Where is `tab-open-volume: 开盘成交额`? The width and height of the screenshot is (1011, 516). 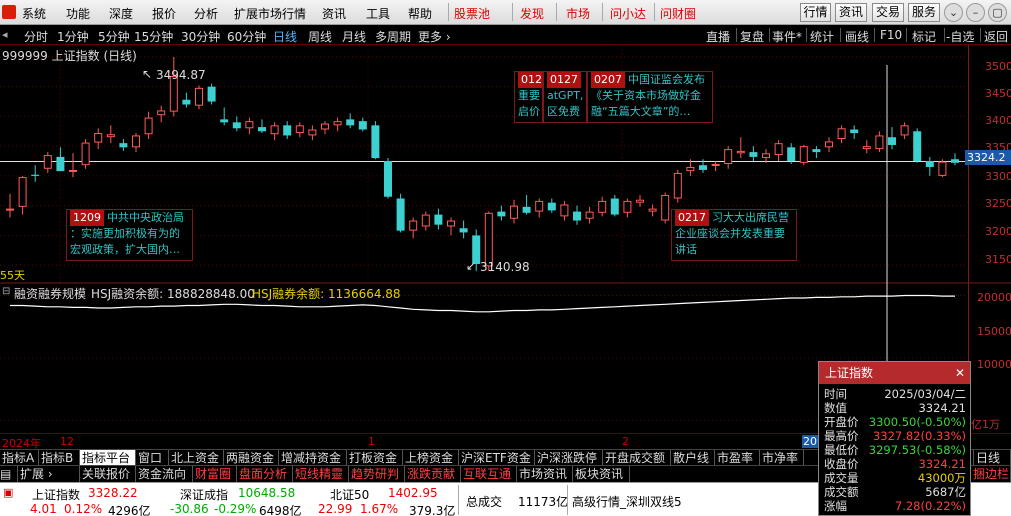 tab-open-volume: 开盘成交额 is located at coordinates (637, 458).